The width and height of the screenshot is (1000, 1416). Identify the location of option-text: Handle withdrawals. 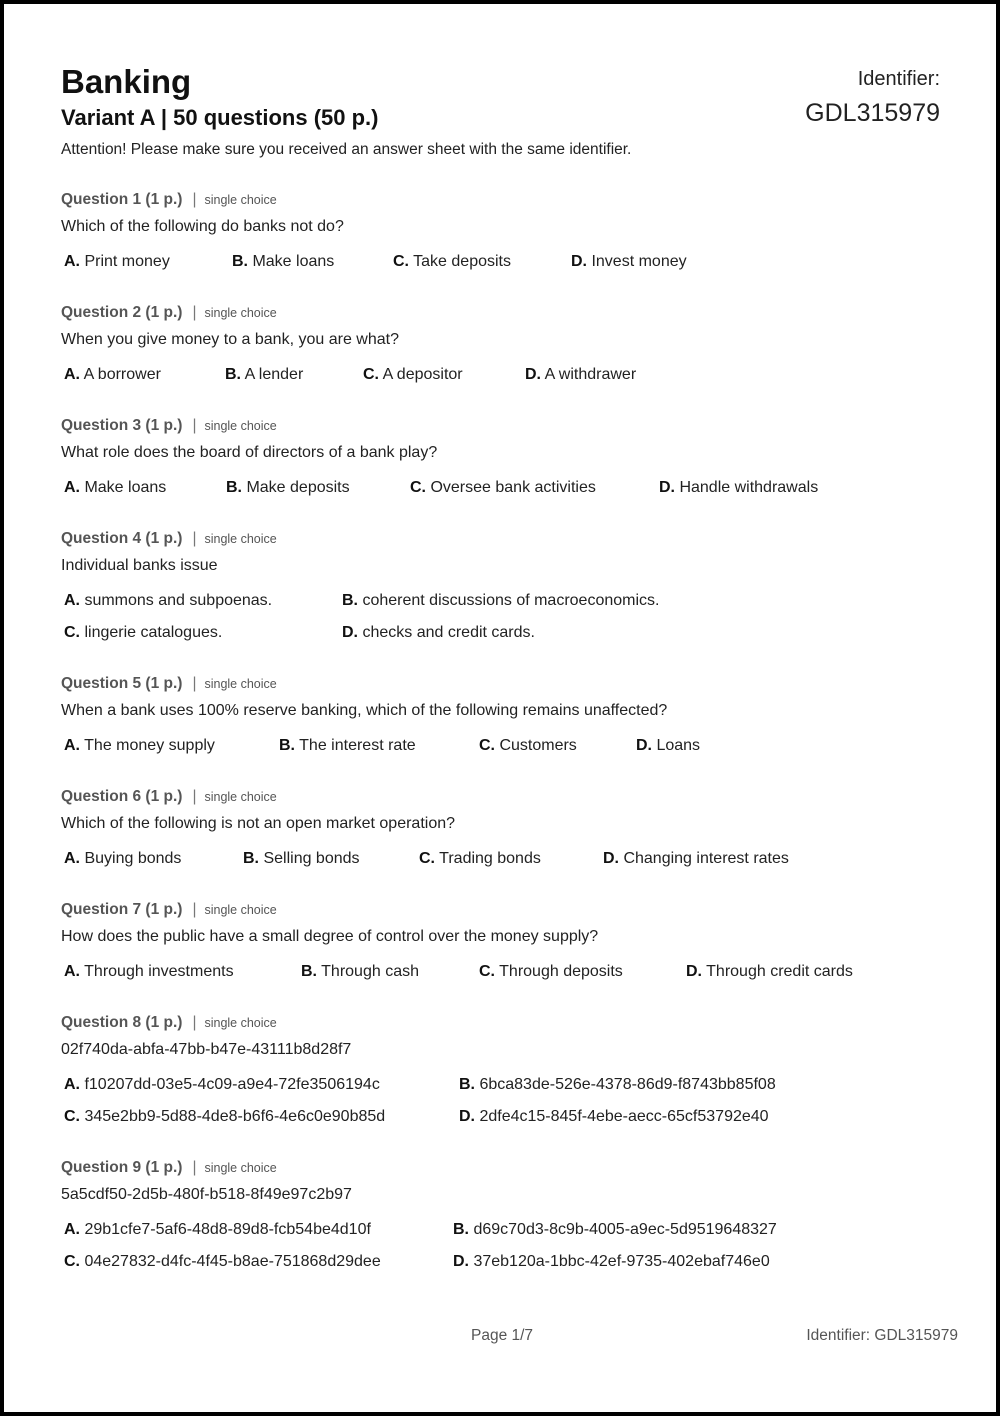
(749, 487).